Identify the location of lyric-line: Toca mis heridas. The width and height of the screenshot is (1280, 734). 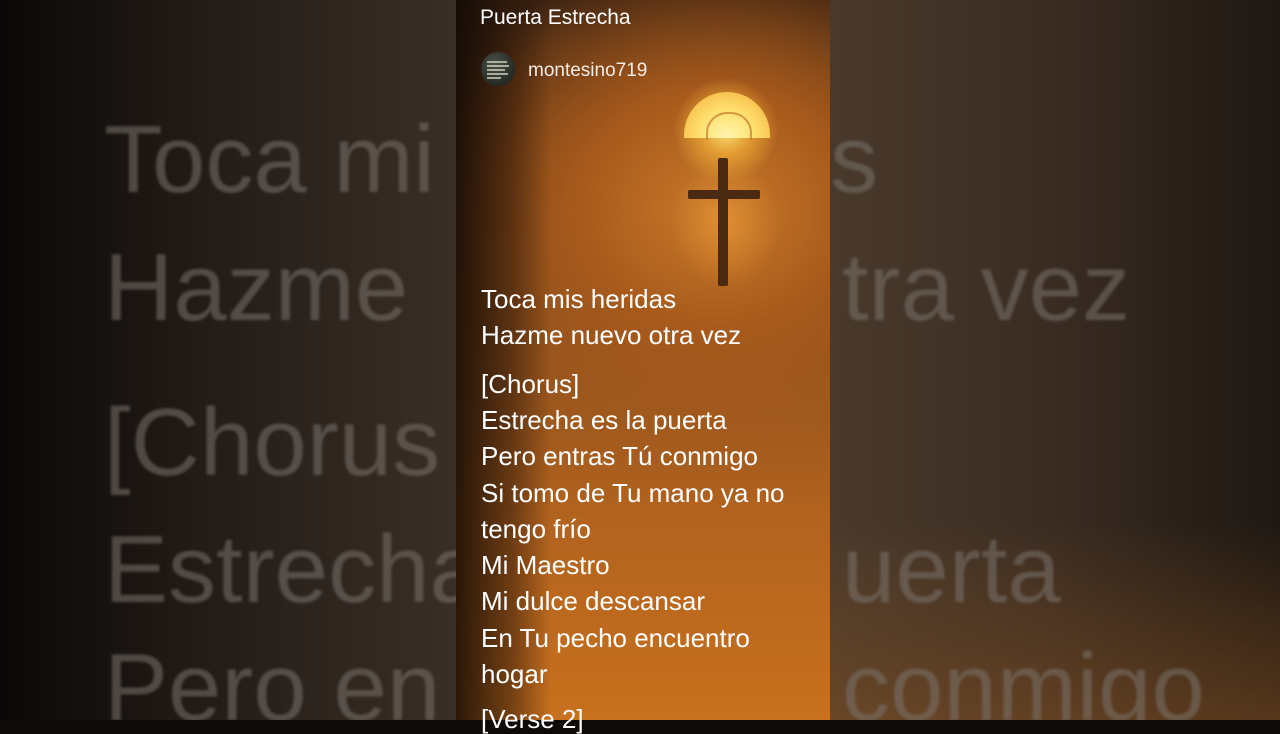
(579, 299).